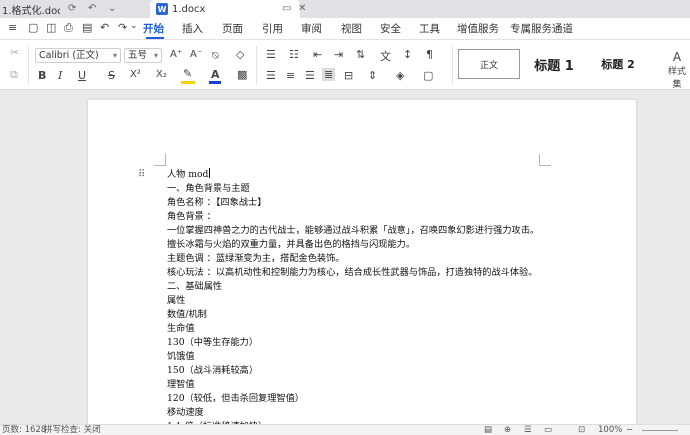  What do you see at coordinates (367, 343) in the screenshot?
I see `document-line: 130（中等生存能力）` at bounding box center [367, 343].